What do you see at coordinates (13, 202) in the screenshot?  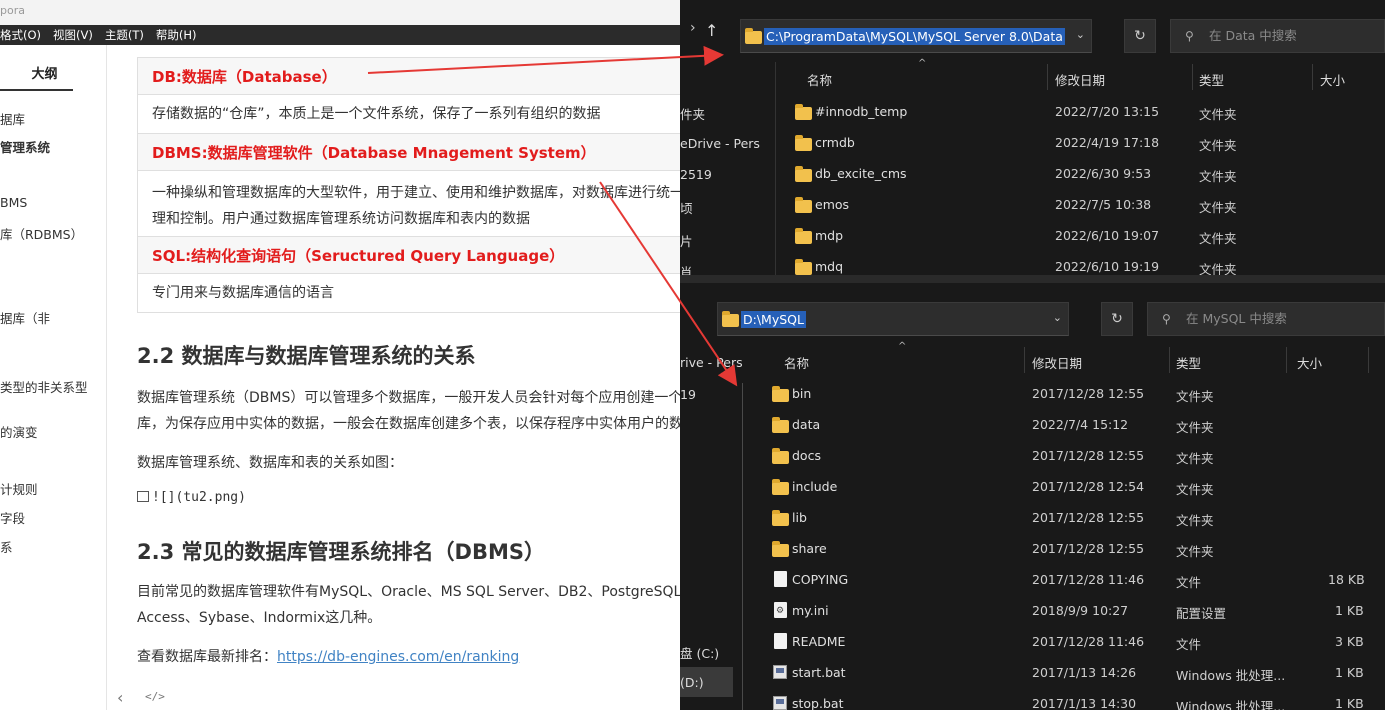 I see `outline-item: BMS` at bounding box center [13, 202].